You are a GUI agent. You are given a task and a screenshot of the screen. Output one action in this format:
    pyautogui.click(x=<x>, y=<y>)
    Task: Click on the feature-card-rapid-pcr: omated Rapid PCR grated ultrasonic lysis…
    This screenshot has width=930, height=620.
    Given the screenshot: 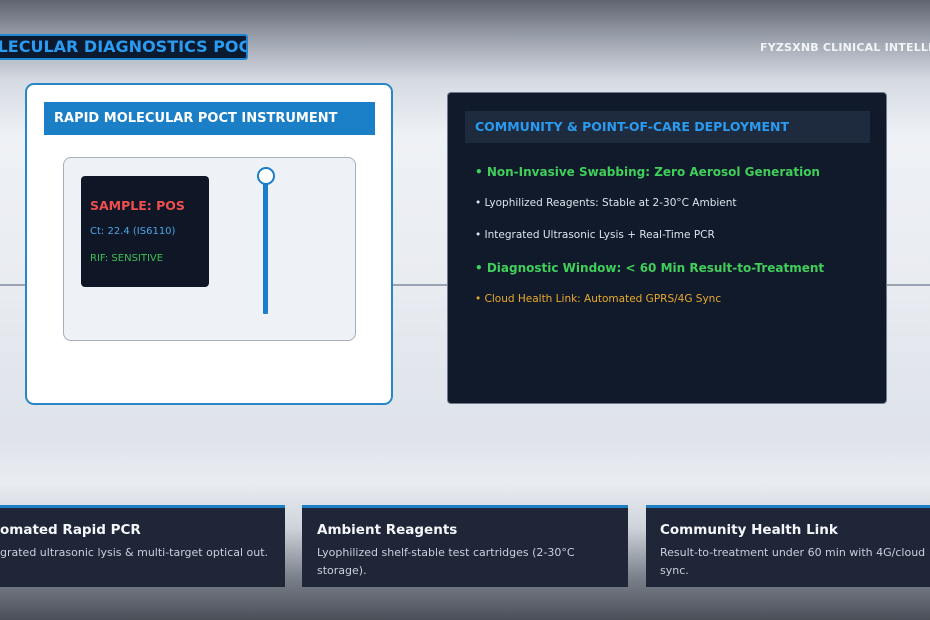 What is the action you would take?
    pyautogui.click(x=142, y=546)
    